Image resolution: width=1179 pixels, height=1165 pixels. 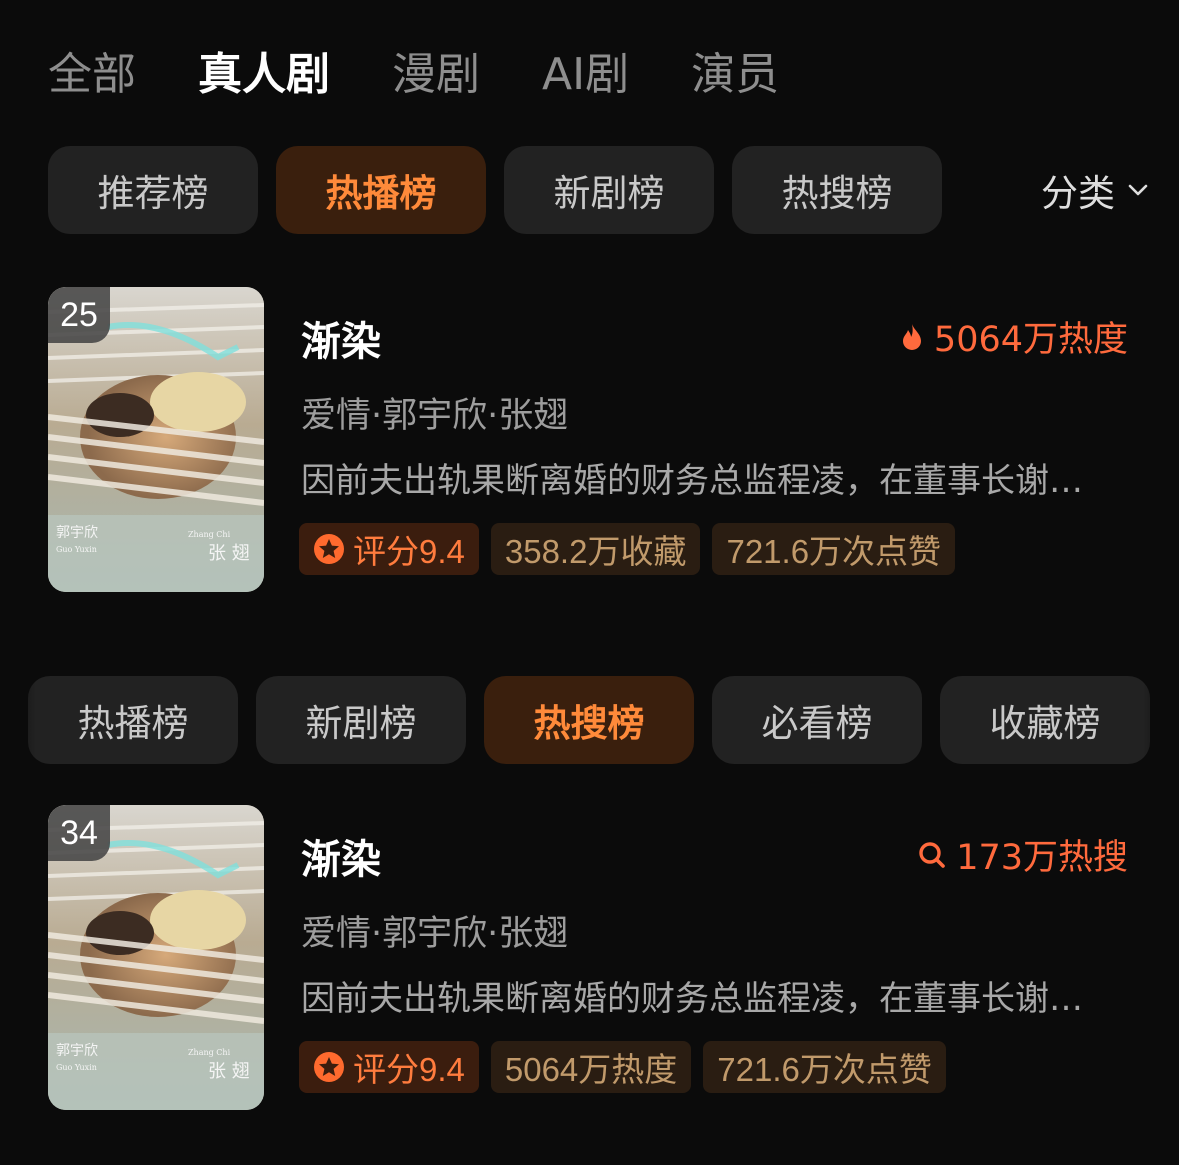 I want to click on right-fade, so click(x=1161, y=720).